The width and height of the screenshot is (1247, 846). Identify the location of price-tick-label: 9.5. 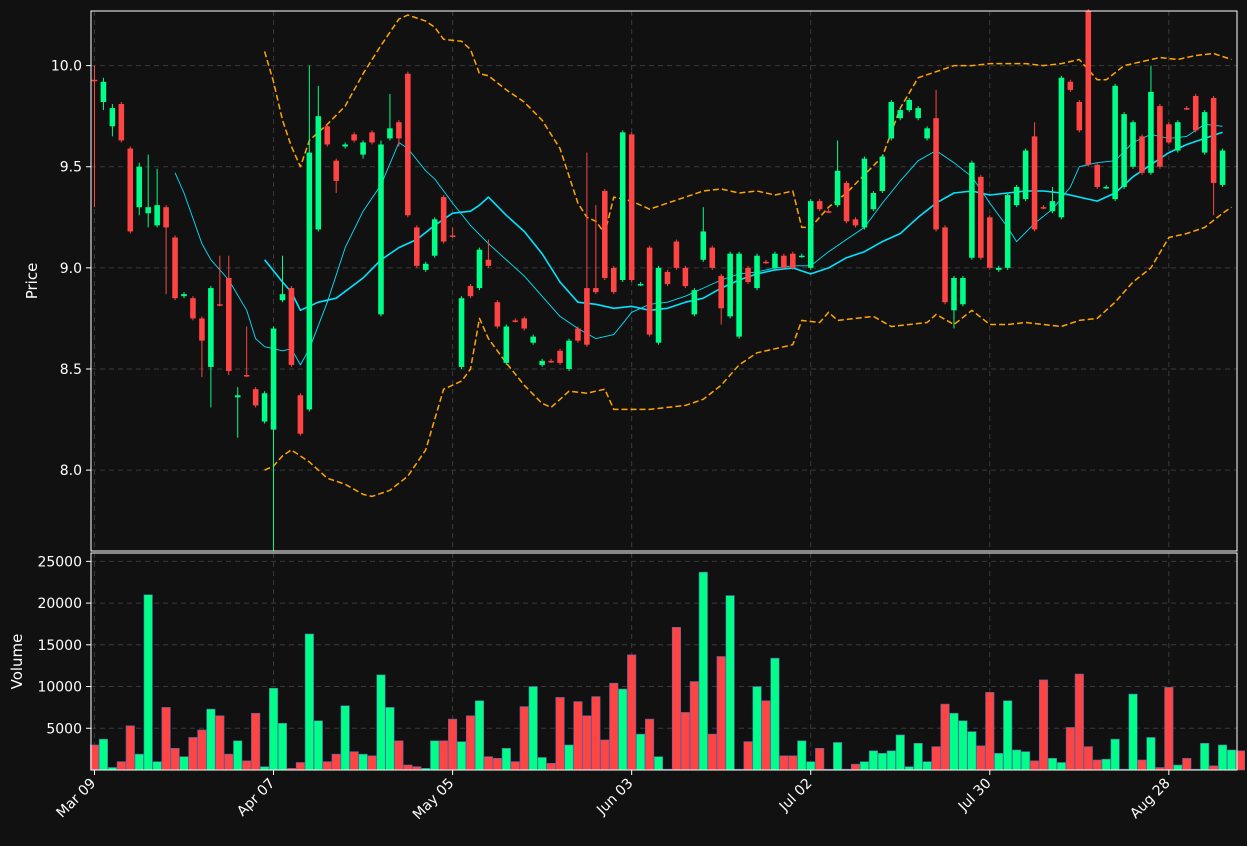
(71, 168).